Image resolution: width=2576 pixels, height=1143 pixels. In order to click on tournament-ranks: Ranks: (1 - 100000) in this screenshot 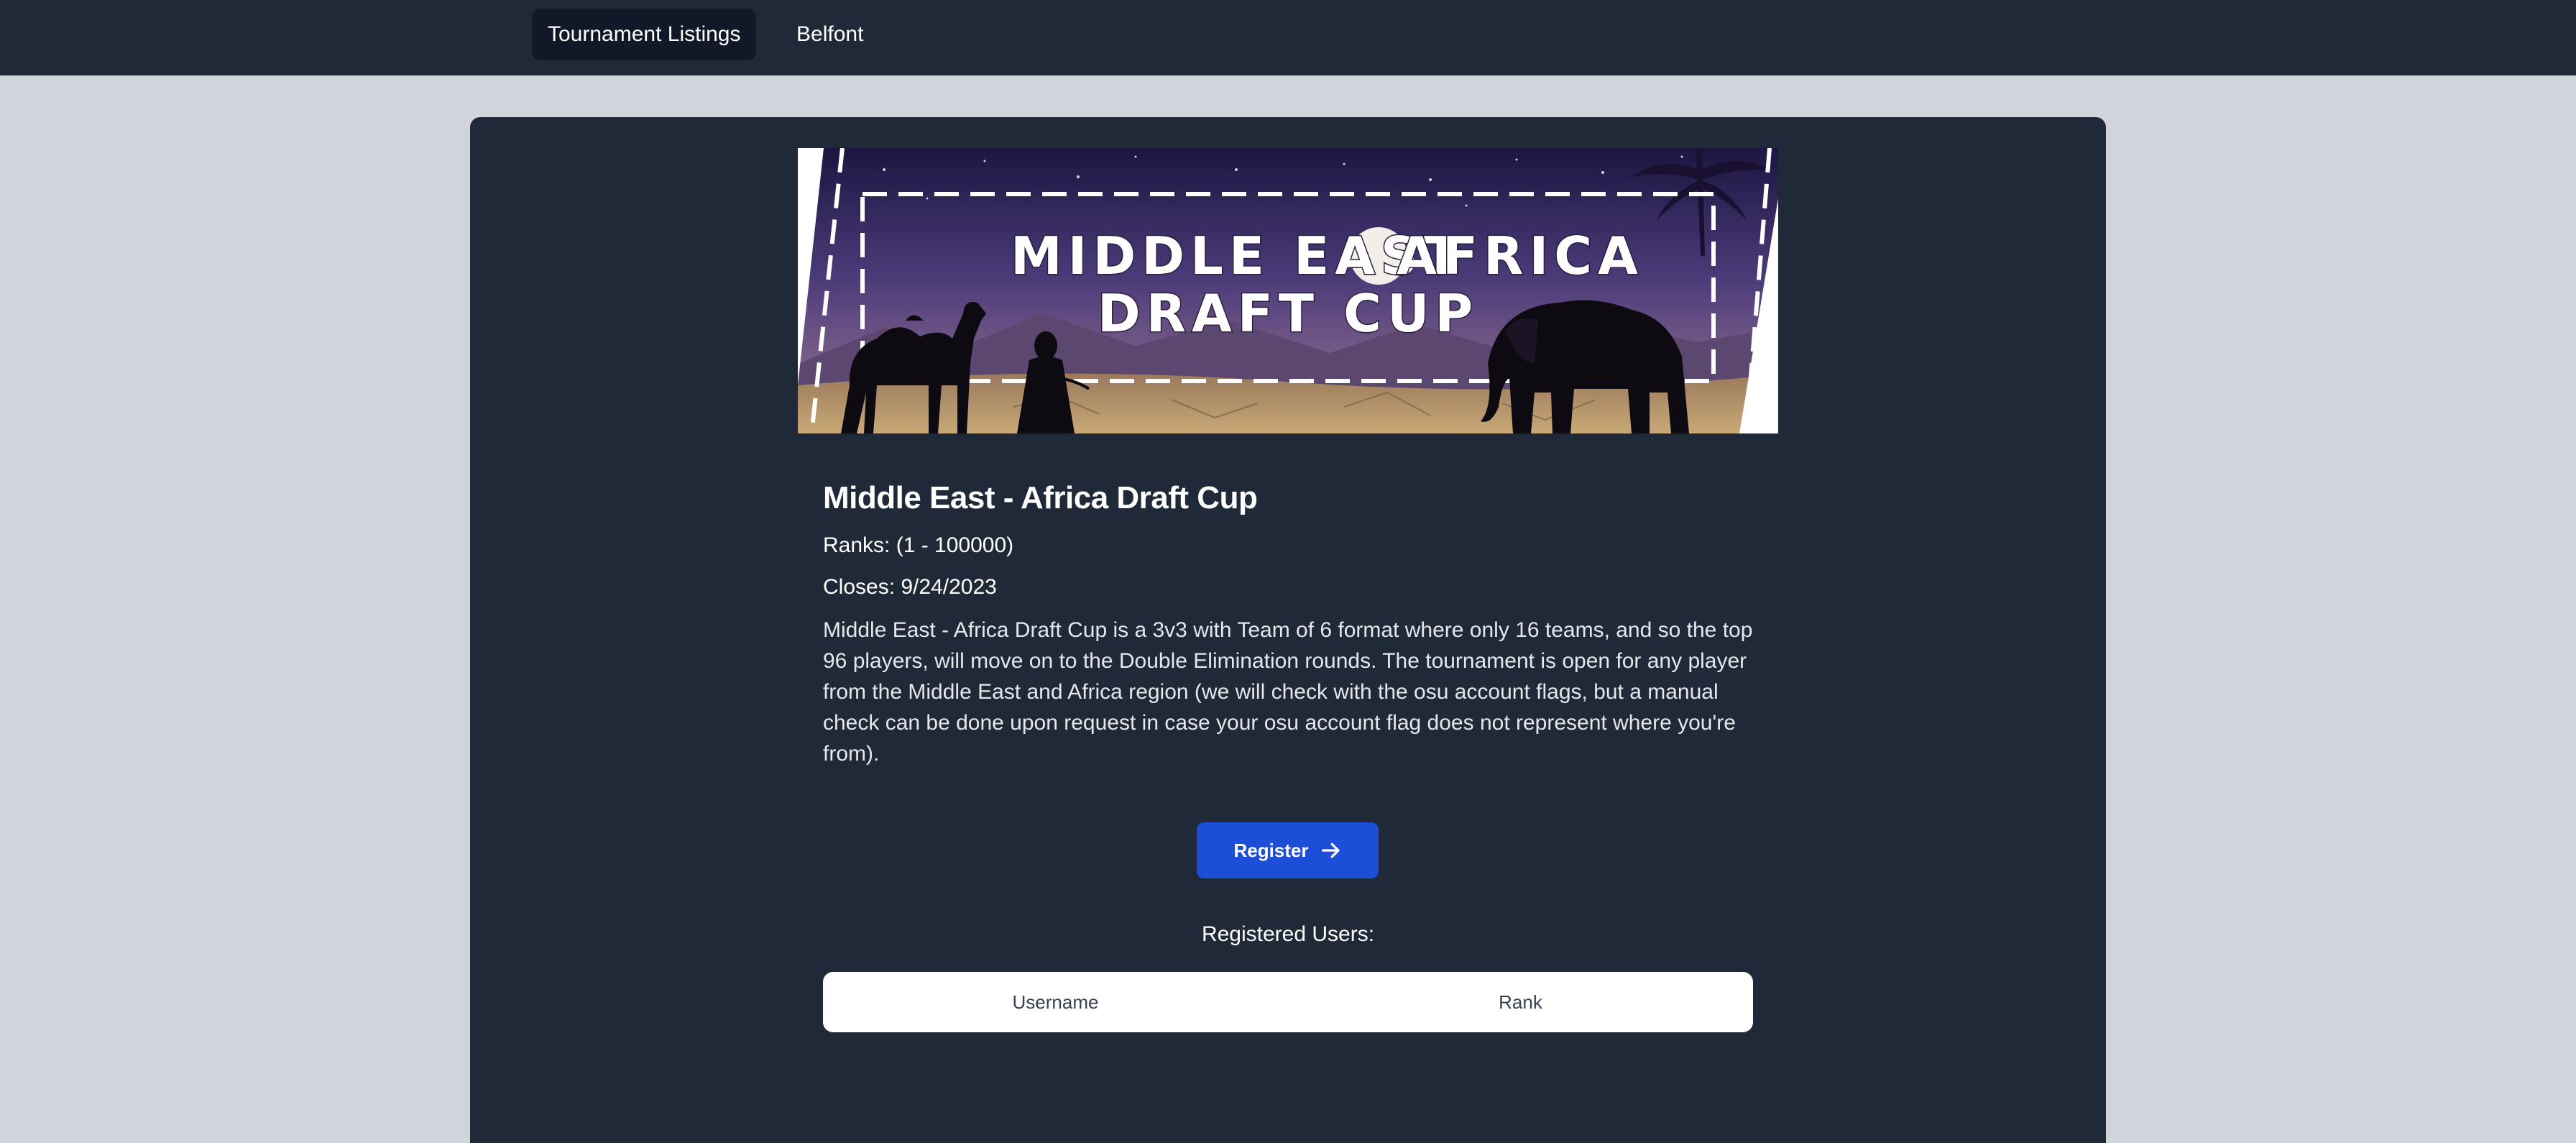, I will do `click(918, 545)`.